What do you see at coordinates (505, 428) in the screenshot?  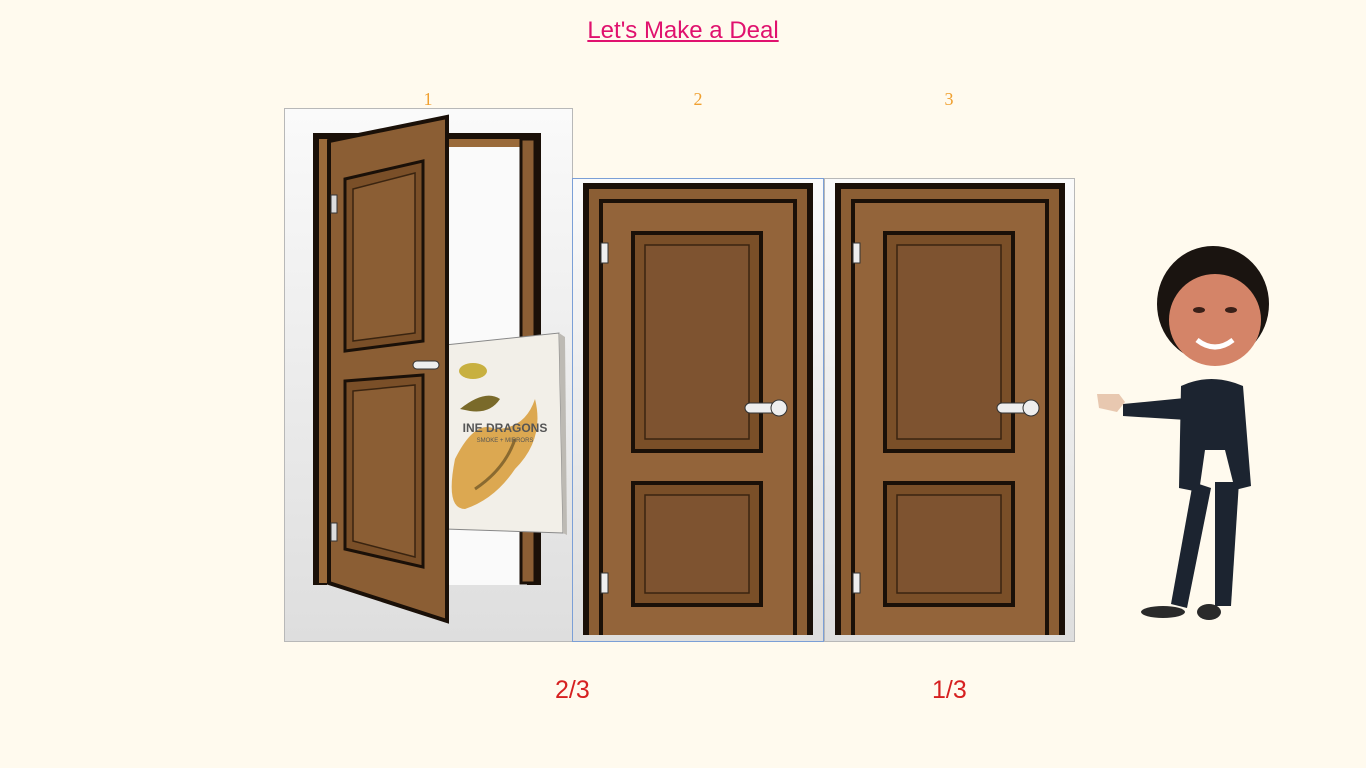 I see `album-band-text: INE DRAGONS` at bounding box center [505, 428].